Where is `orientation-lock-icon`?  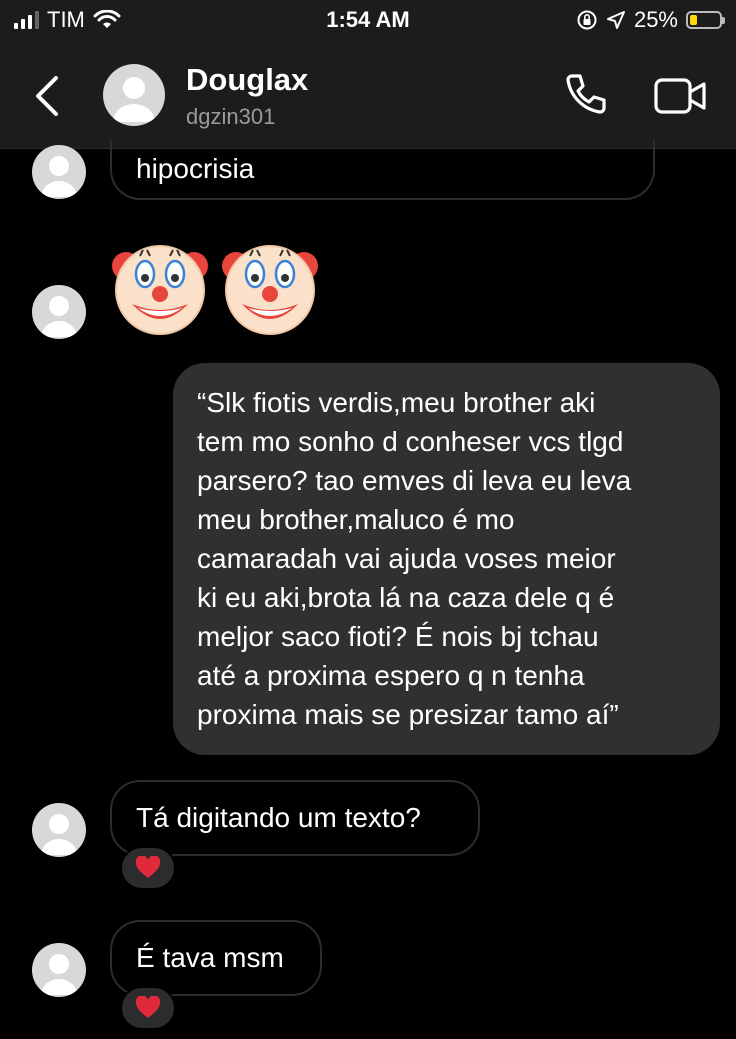 orientation-lock-icon is located at coordinates (587, 20).